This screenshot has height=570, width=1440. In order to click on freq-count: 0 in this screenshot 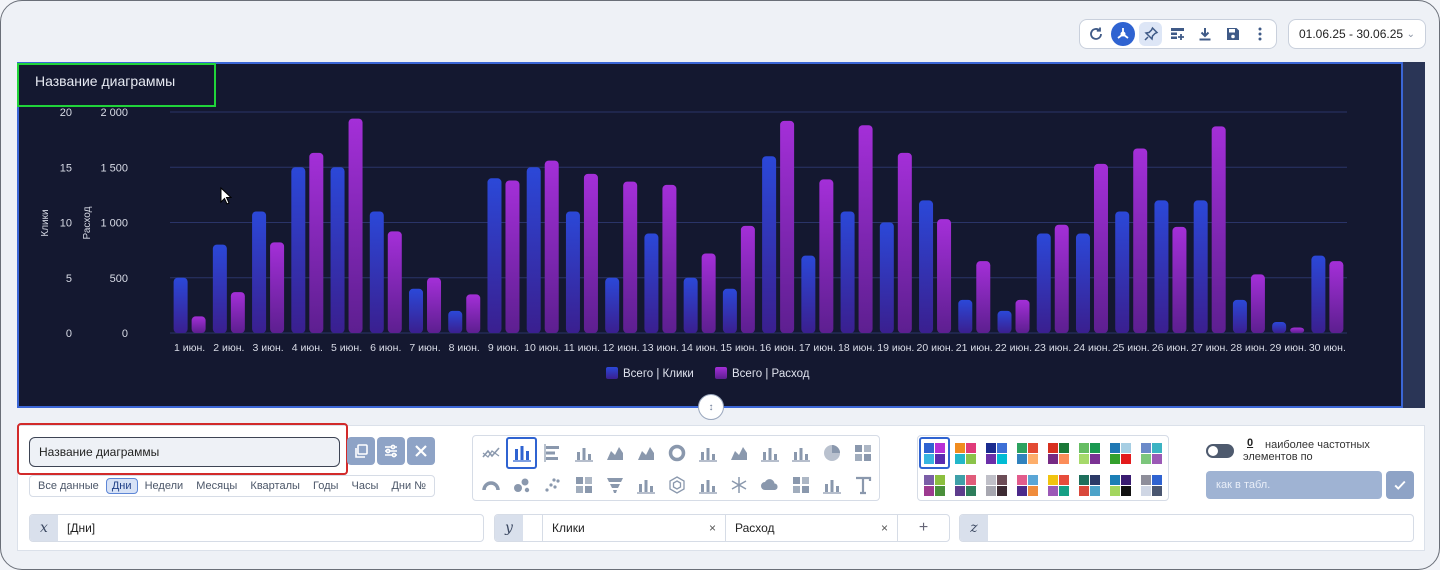, I will do `click(1250, 443)`.